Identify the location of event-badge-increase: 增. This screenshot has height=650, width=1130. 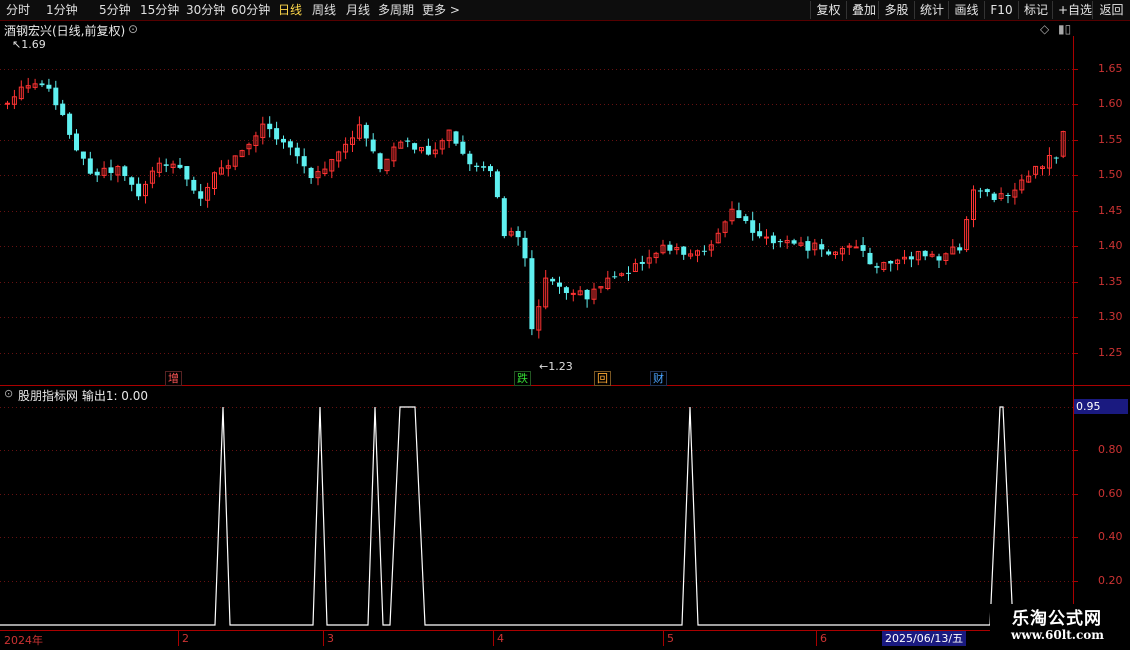
(173, 378).